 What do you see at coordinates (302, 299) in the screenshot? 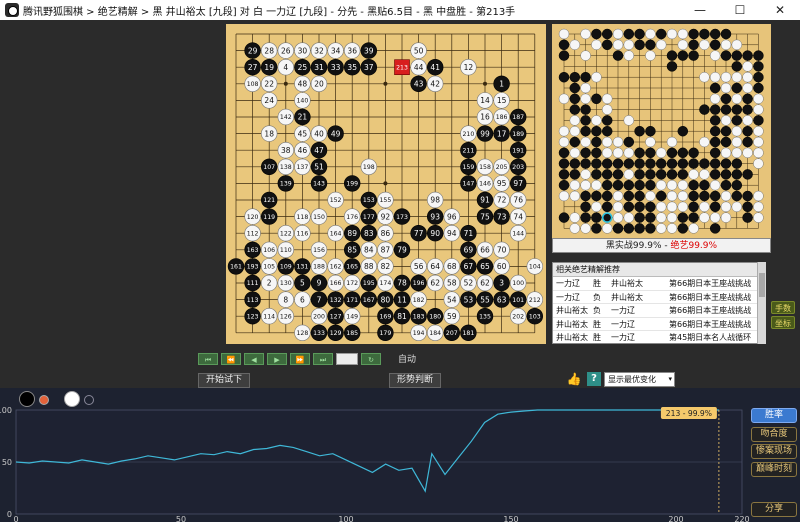
I see `board-stone: 6` at bounding box center [302, 299].